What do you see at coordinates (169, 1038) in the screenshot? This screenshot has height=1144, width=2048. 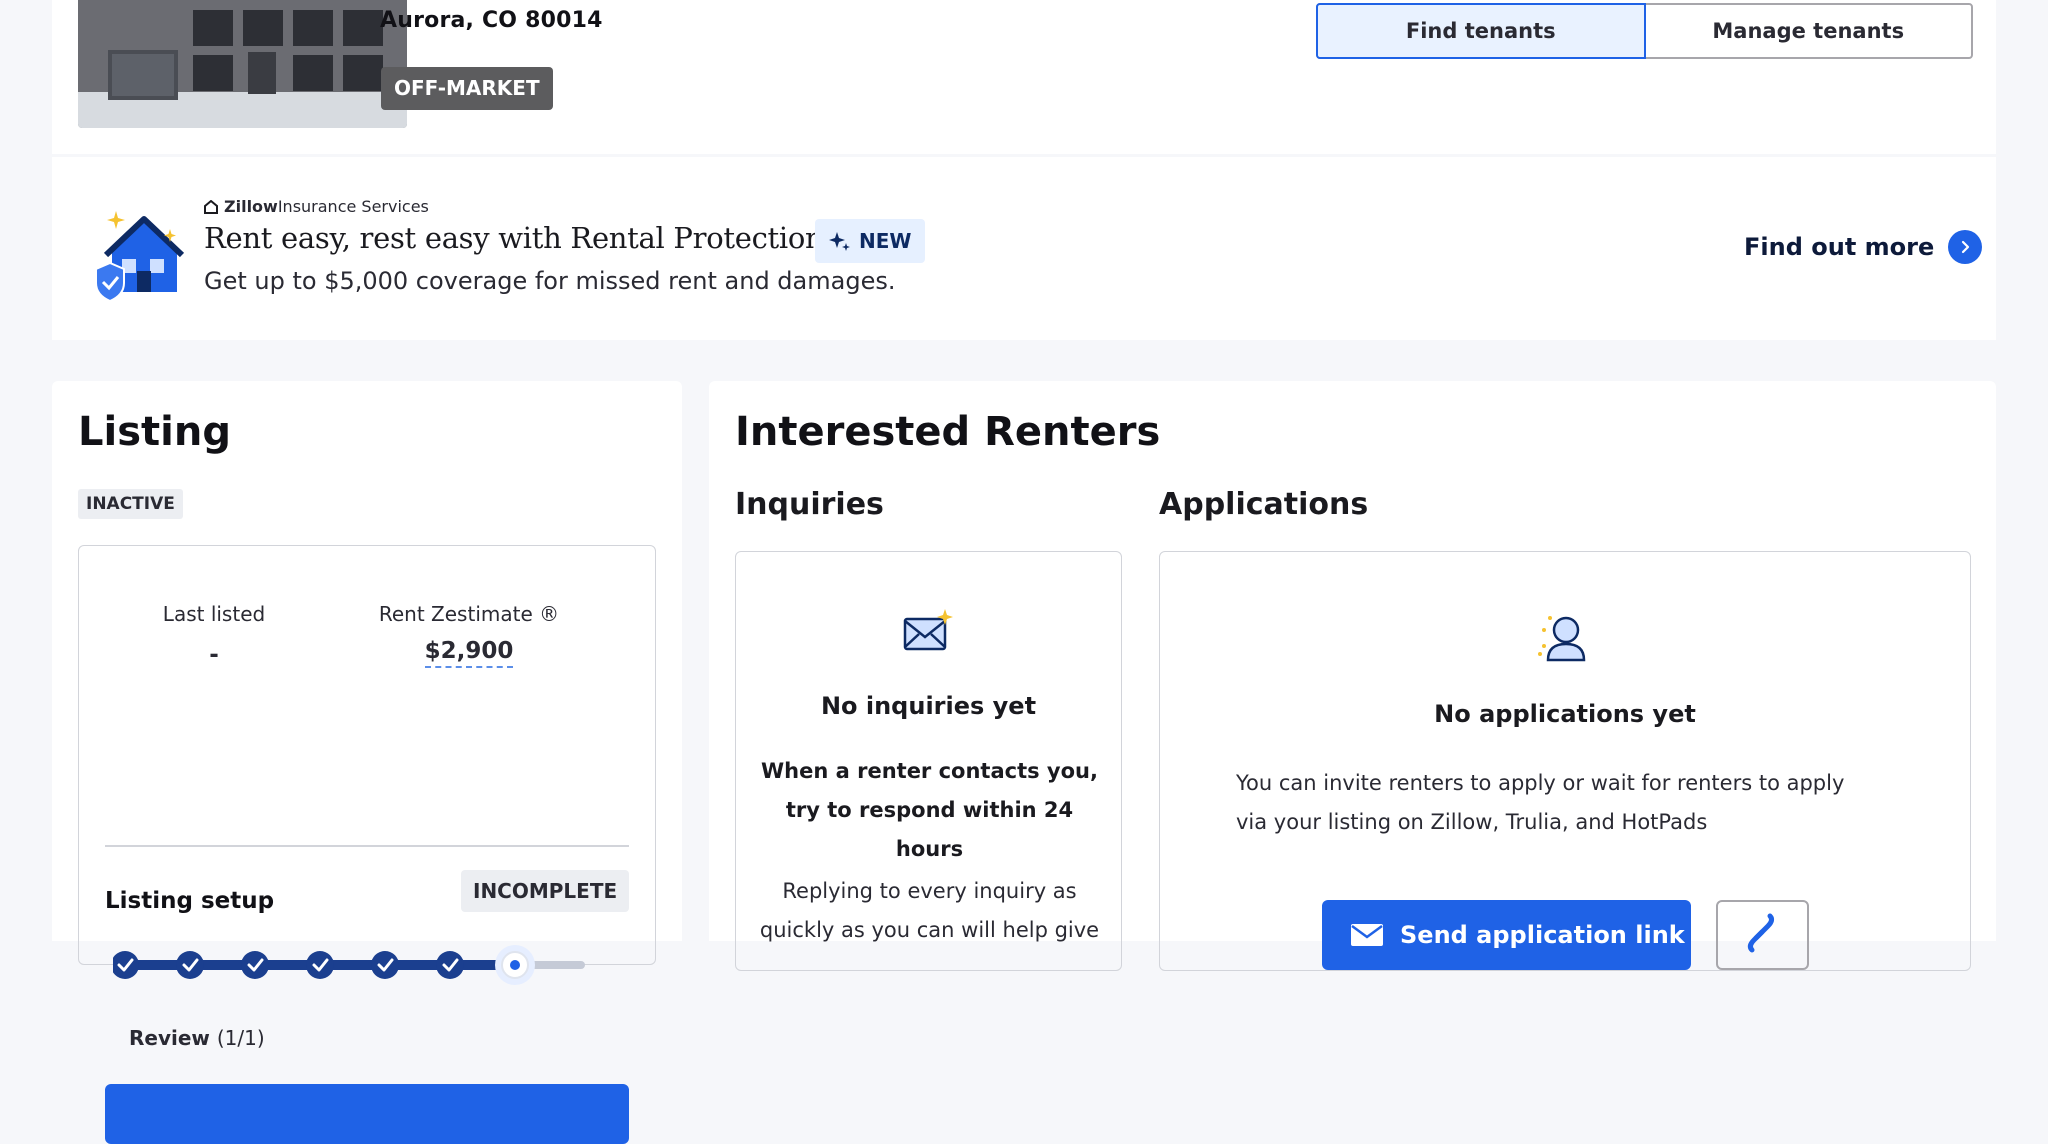 I see `current-step-name: Review` at bounding box center [169, 1038].